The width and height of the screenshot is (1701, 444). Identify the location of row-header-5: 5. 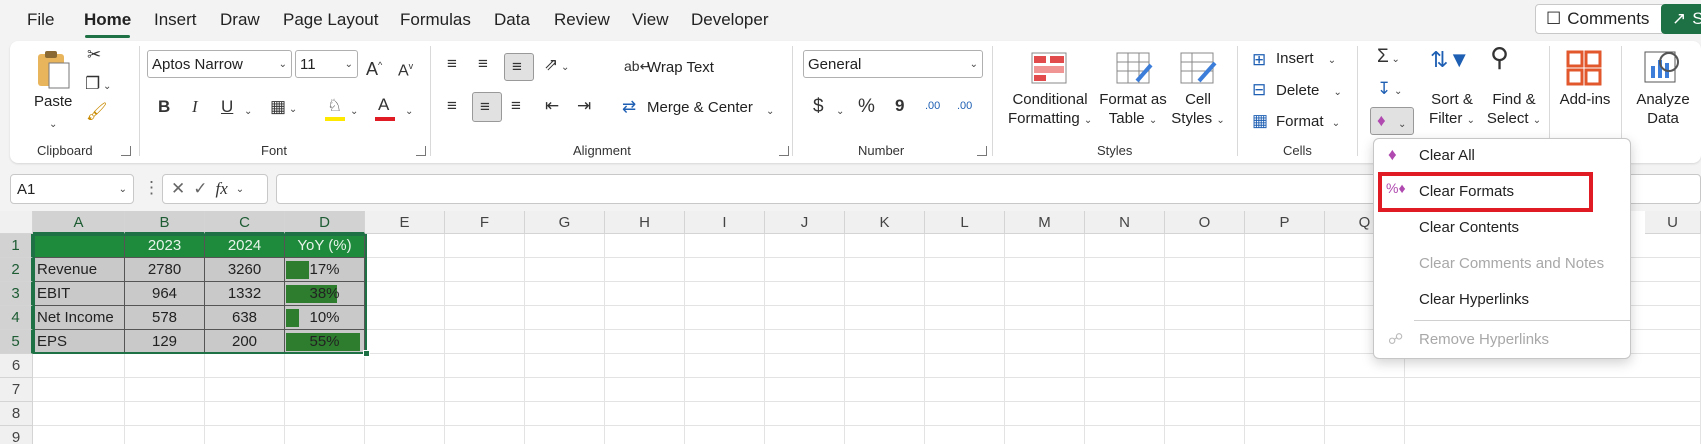
(16, 342).